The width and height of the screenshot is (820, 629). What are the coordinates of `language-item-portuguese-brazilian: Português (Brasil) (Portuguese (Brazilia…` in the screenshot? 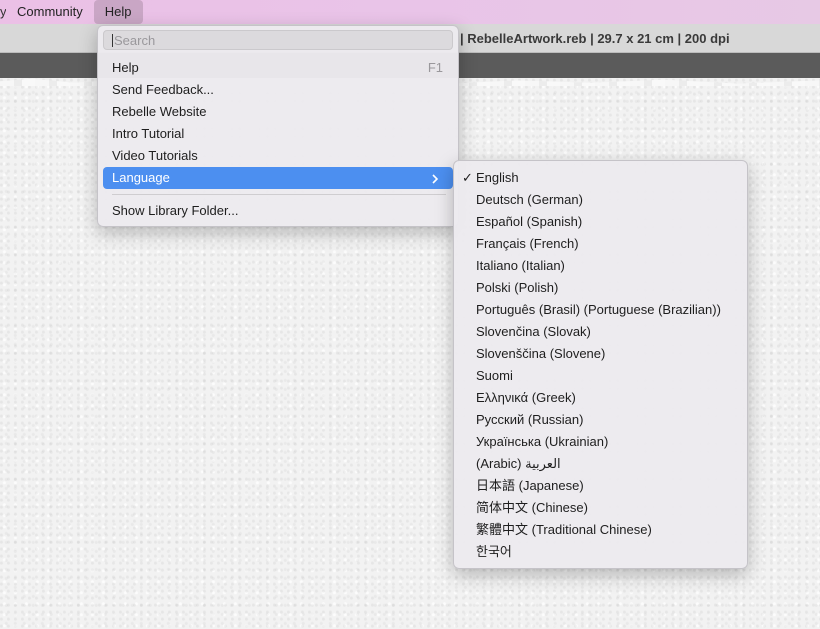 It's located at (601, 310).